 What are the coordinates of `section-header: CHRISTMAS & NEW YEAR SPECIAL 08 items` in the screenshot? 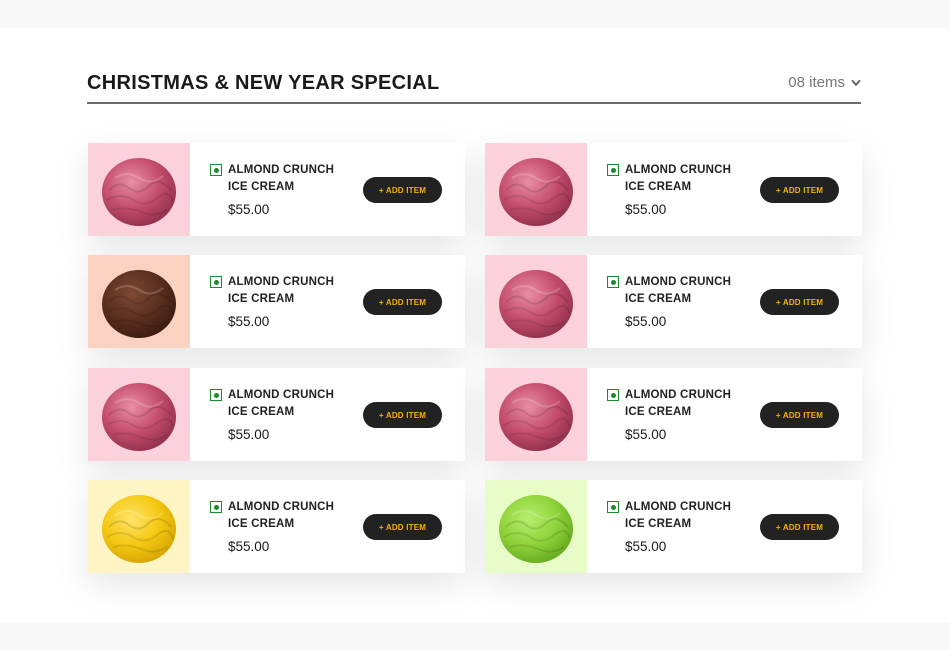 It's located at (474, 88).